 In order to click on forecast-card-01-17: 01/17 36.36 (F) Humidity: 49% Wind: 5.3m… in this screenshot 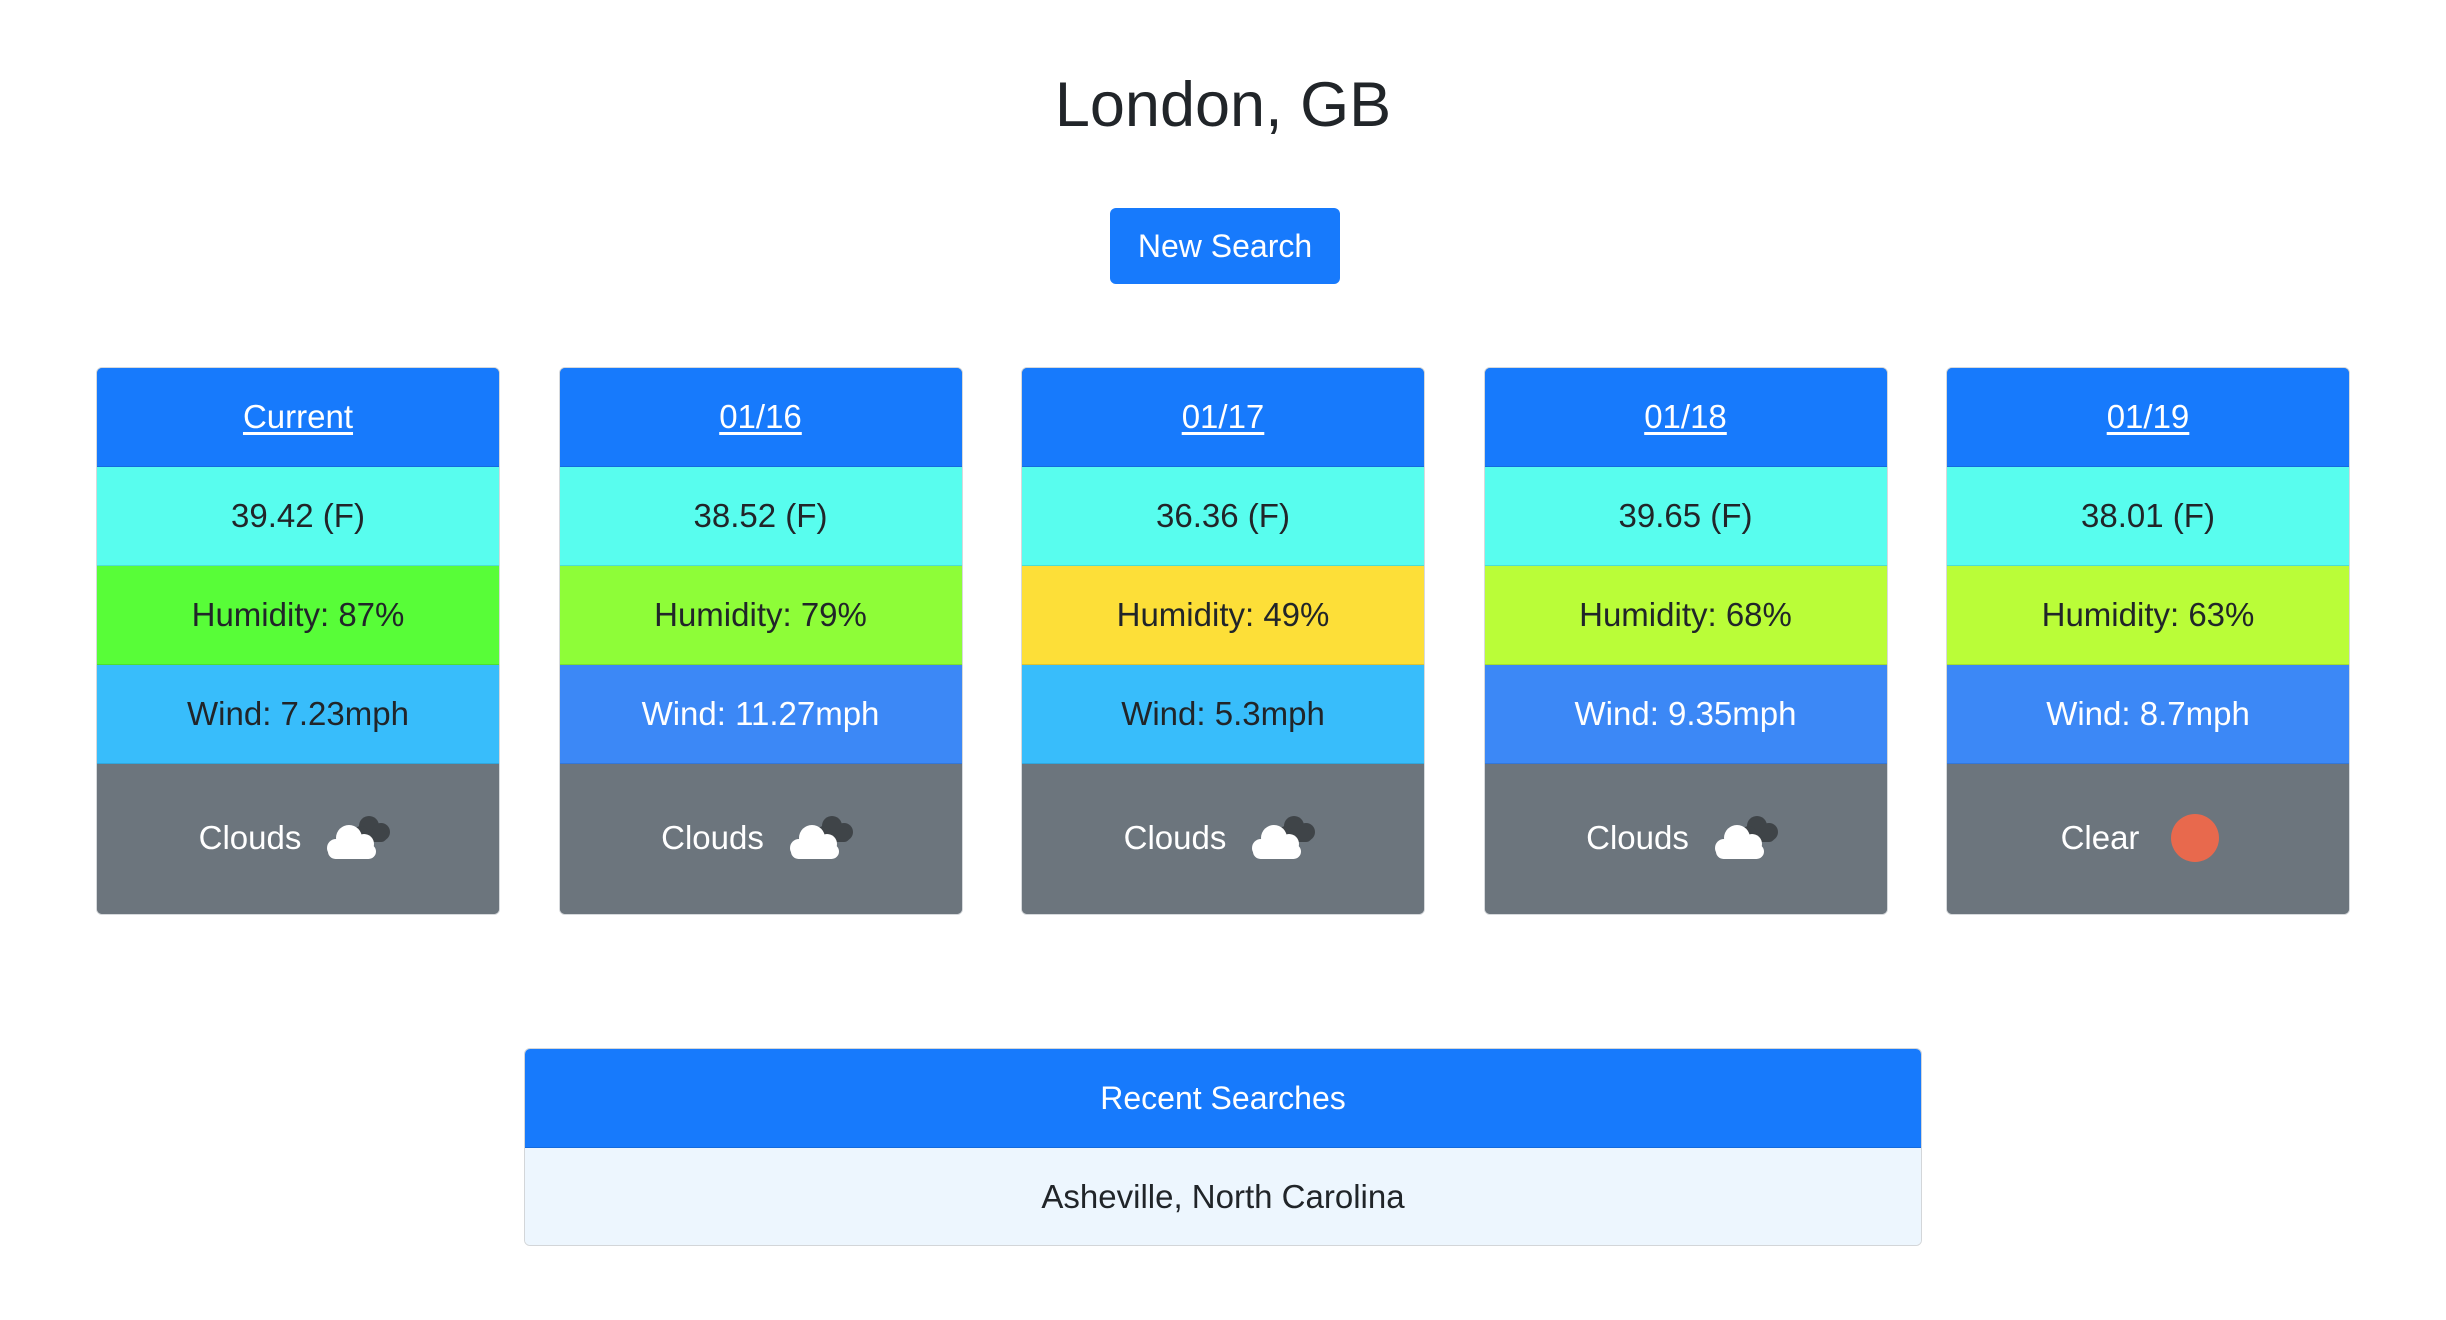, I will do `click(1223, 641)`.